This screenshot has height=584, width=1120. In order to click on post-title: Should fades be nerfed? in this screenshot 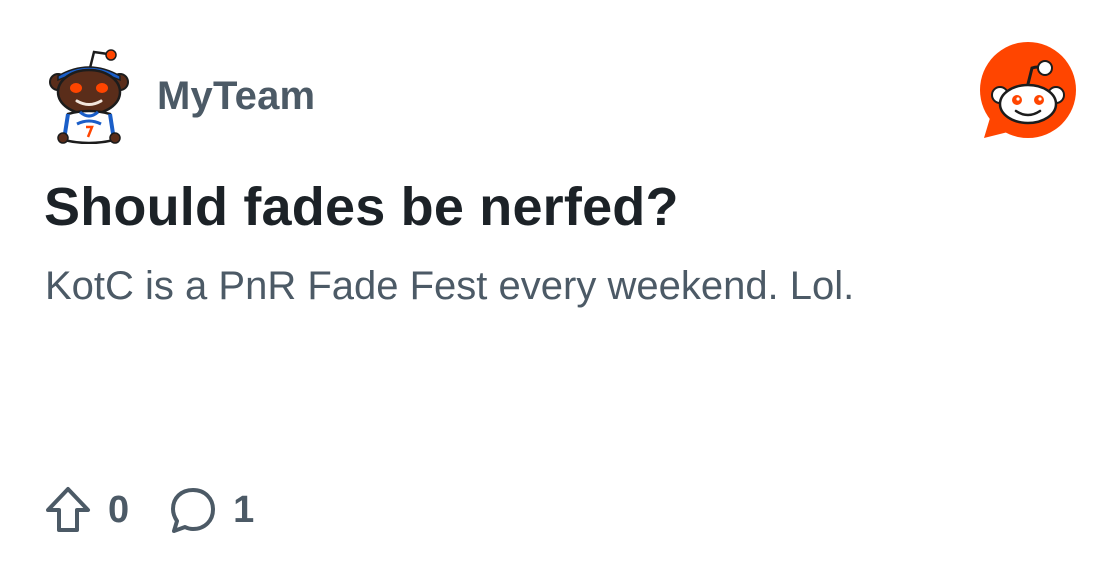, I will do `click(361, 207)`.